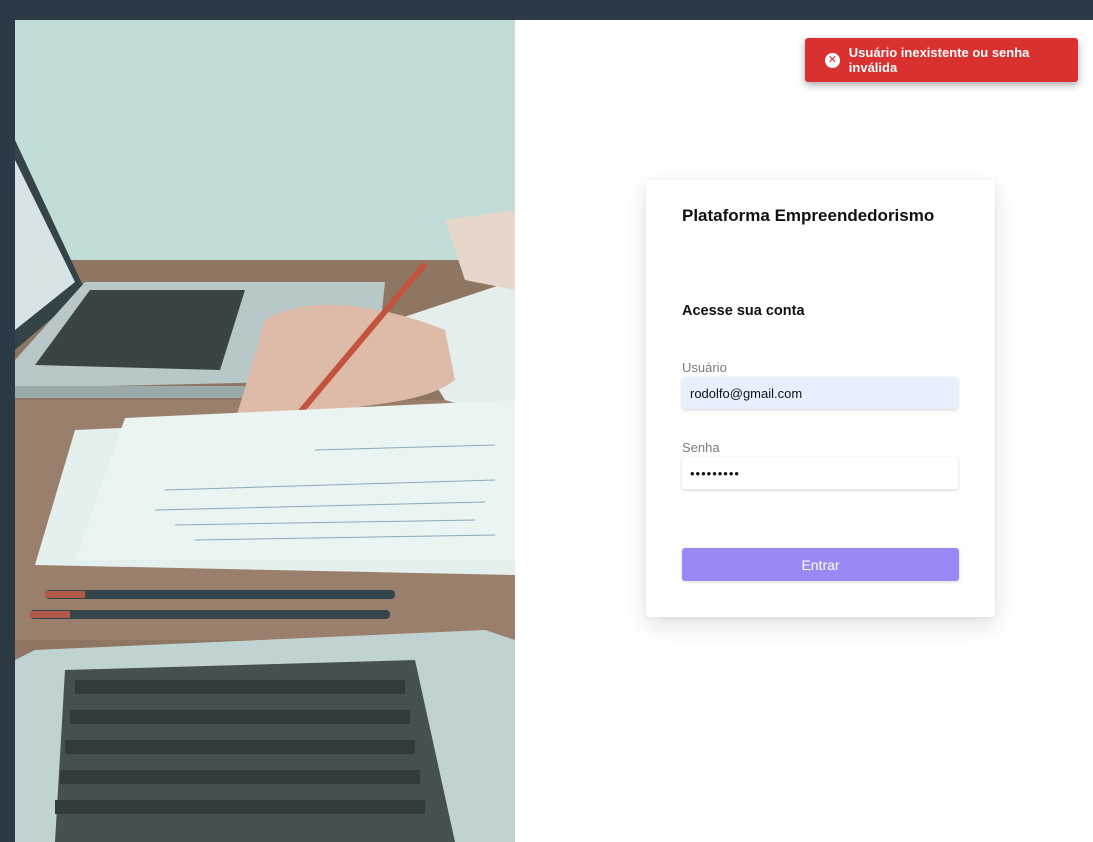 This screenshot has width=1093, height=842. I want to click on username-label: Usuário, so click(704, 367).